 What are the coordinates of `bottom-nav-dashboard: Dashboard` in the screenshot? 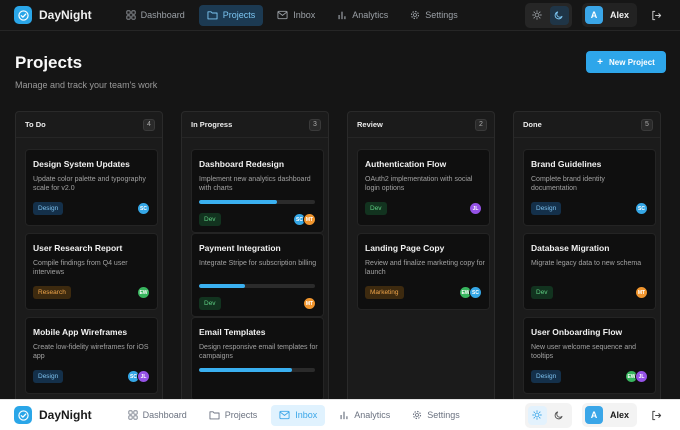 It's located at (157, 415).